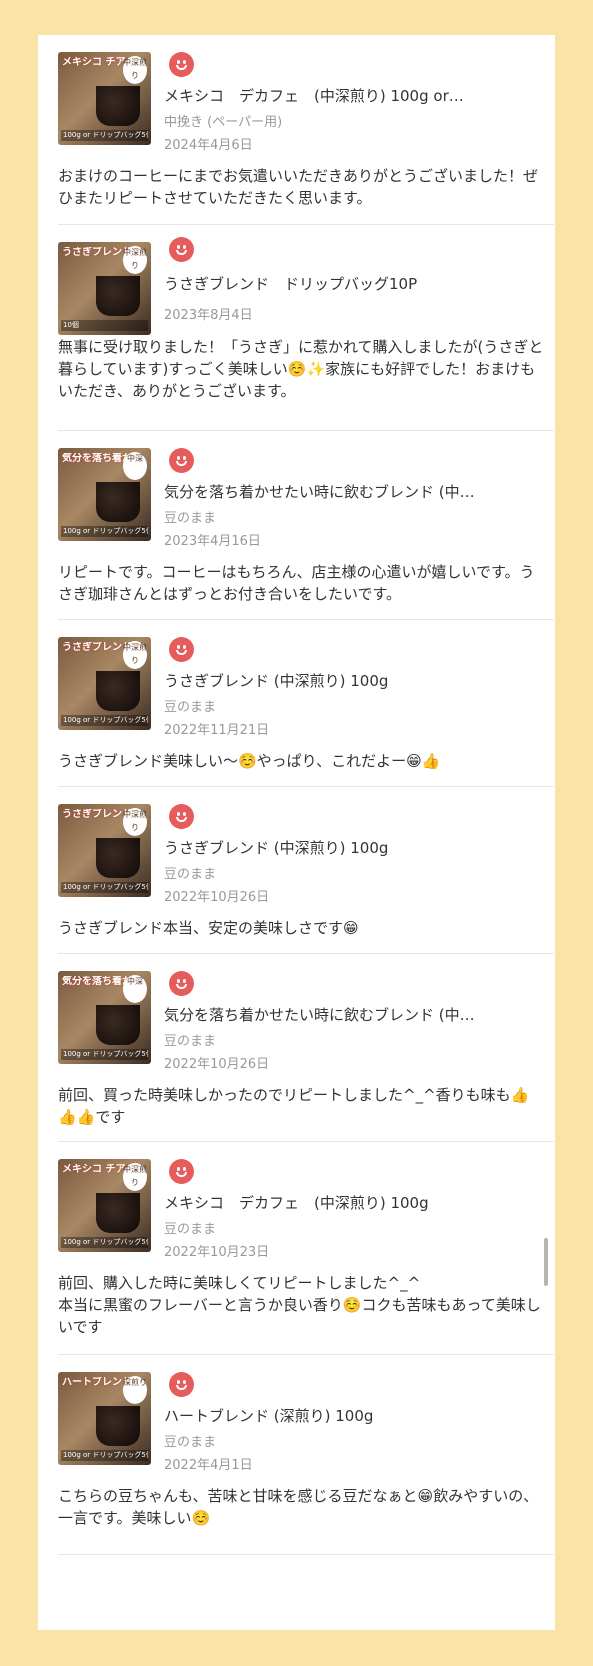 Image resolution: width=593 pixels, height=1666 pixels. I want to click on thumbnail-footer: 10個, so click(104, 325).